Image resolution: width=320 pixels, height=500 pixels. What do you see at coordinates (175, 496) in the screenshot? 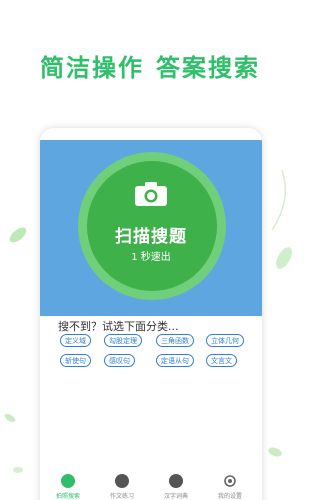
I see `tab-label: 汉字词典` at bounding box center [175, 496].